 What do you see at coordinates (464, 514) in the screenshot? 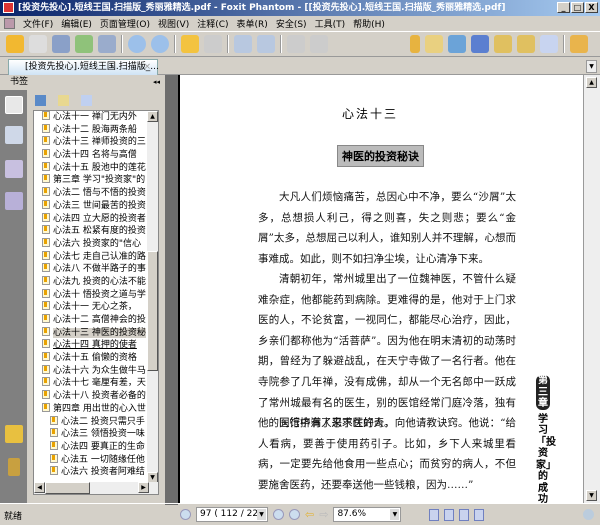
I see `facing-icon` at bounding box center [464, 514].